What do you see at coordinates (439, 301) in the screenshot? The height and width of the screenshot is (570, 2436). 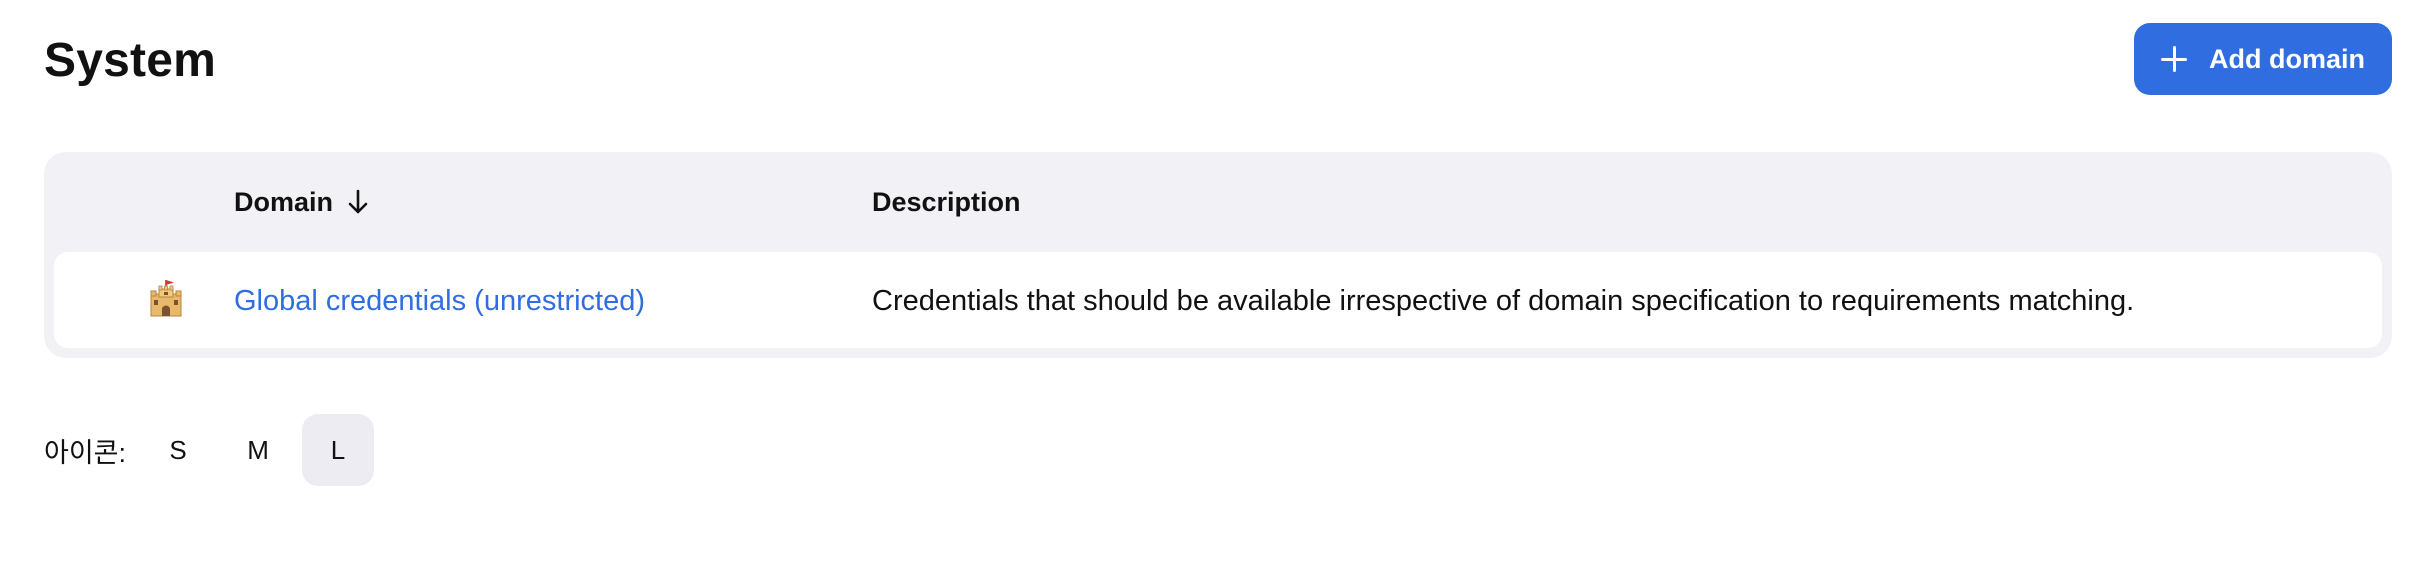 I see `domain-link: Global credentials (unrestricted)` at bounding box center [439, 301].